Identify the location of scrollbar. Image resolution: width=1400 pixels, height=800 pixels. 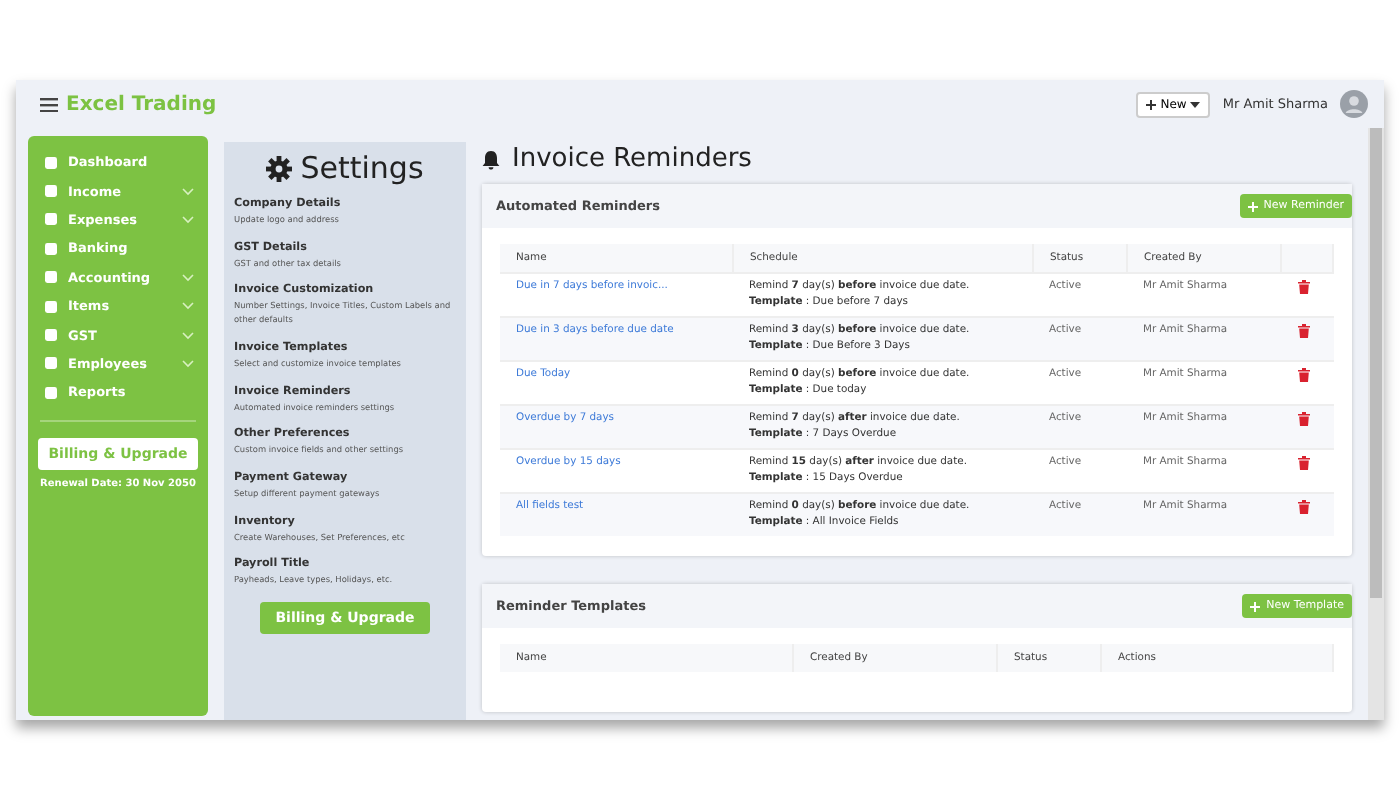
(1376, 424).